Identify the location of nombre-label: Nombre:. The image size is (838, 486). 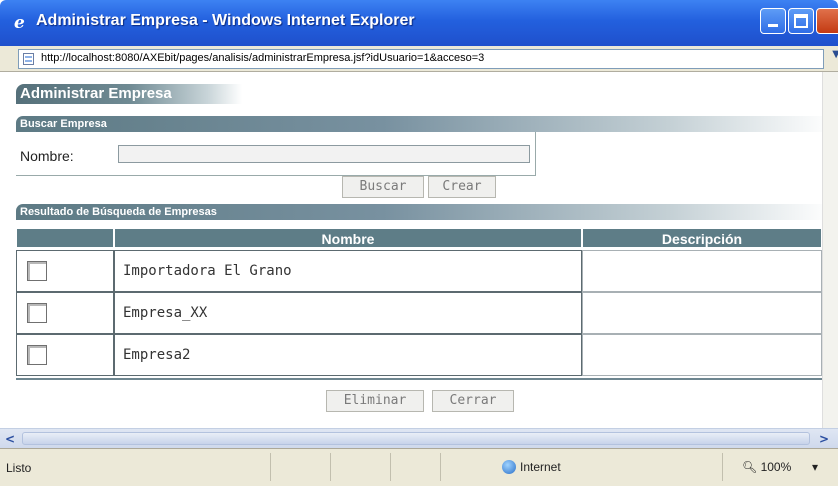
(47, 156).